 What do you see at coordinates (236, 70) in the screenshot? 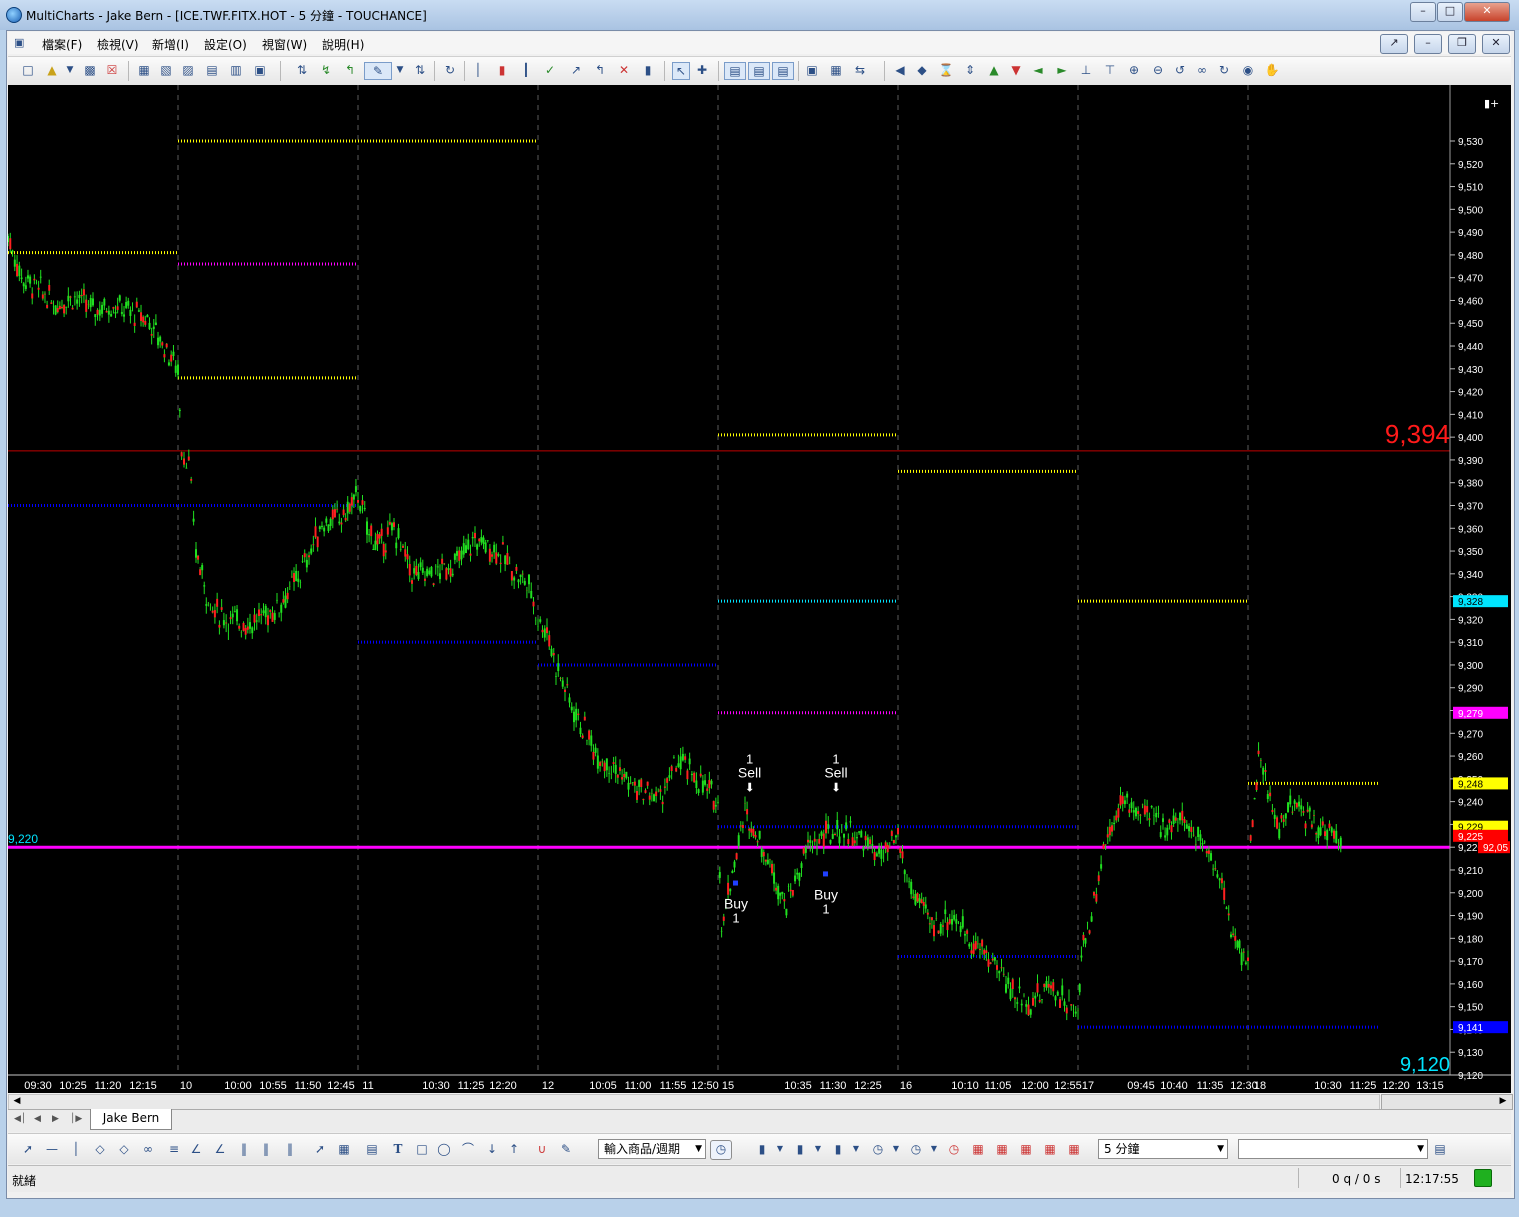
I see `portfolio-icon: ▥` at bounding box center [236, 70].